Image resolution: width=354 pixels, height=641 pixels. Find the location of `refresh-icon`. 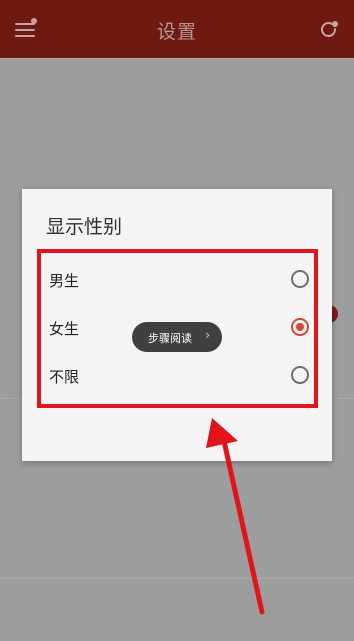

refresh-icon is located at coordinates (329, 30).